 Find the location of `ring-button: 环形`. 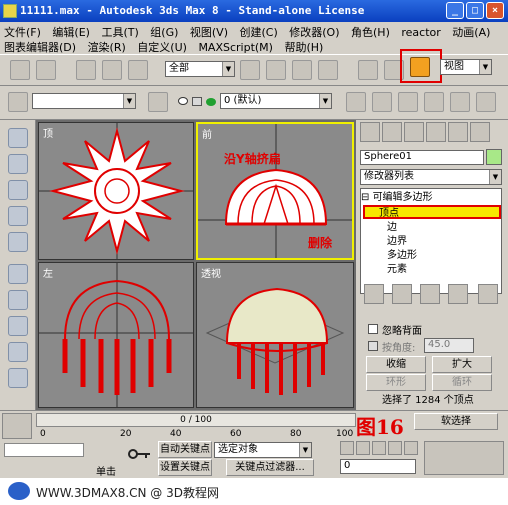

ring-button: 环形 is located at coordinates (396, 382).